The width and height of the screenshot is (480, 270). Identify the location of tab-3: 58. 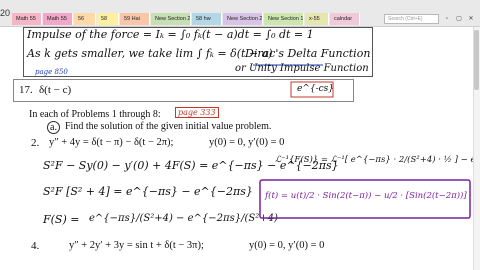
(108, 19).